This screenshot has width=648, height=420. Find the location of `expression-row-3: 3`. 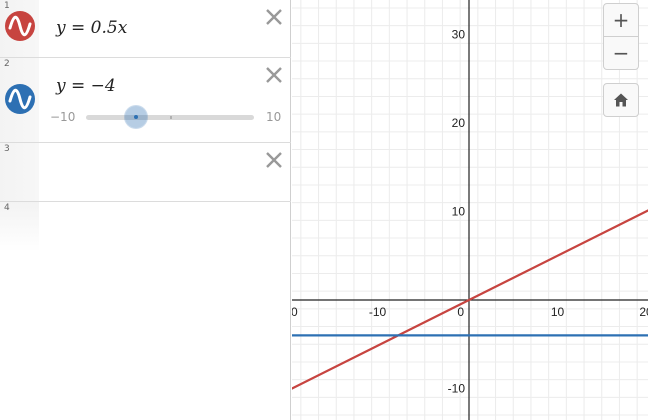

expression-row-3: 3 is located at coordinates (145, 172).